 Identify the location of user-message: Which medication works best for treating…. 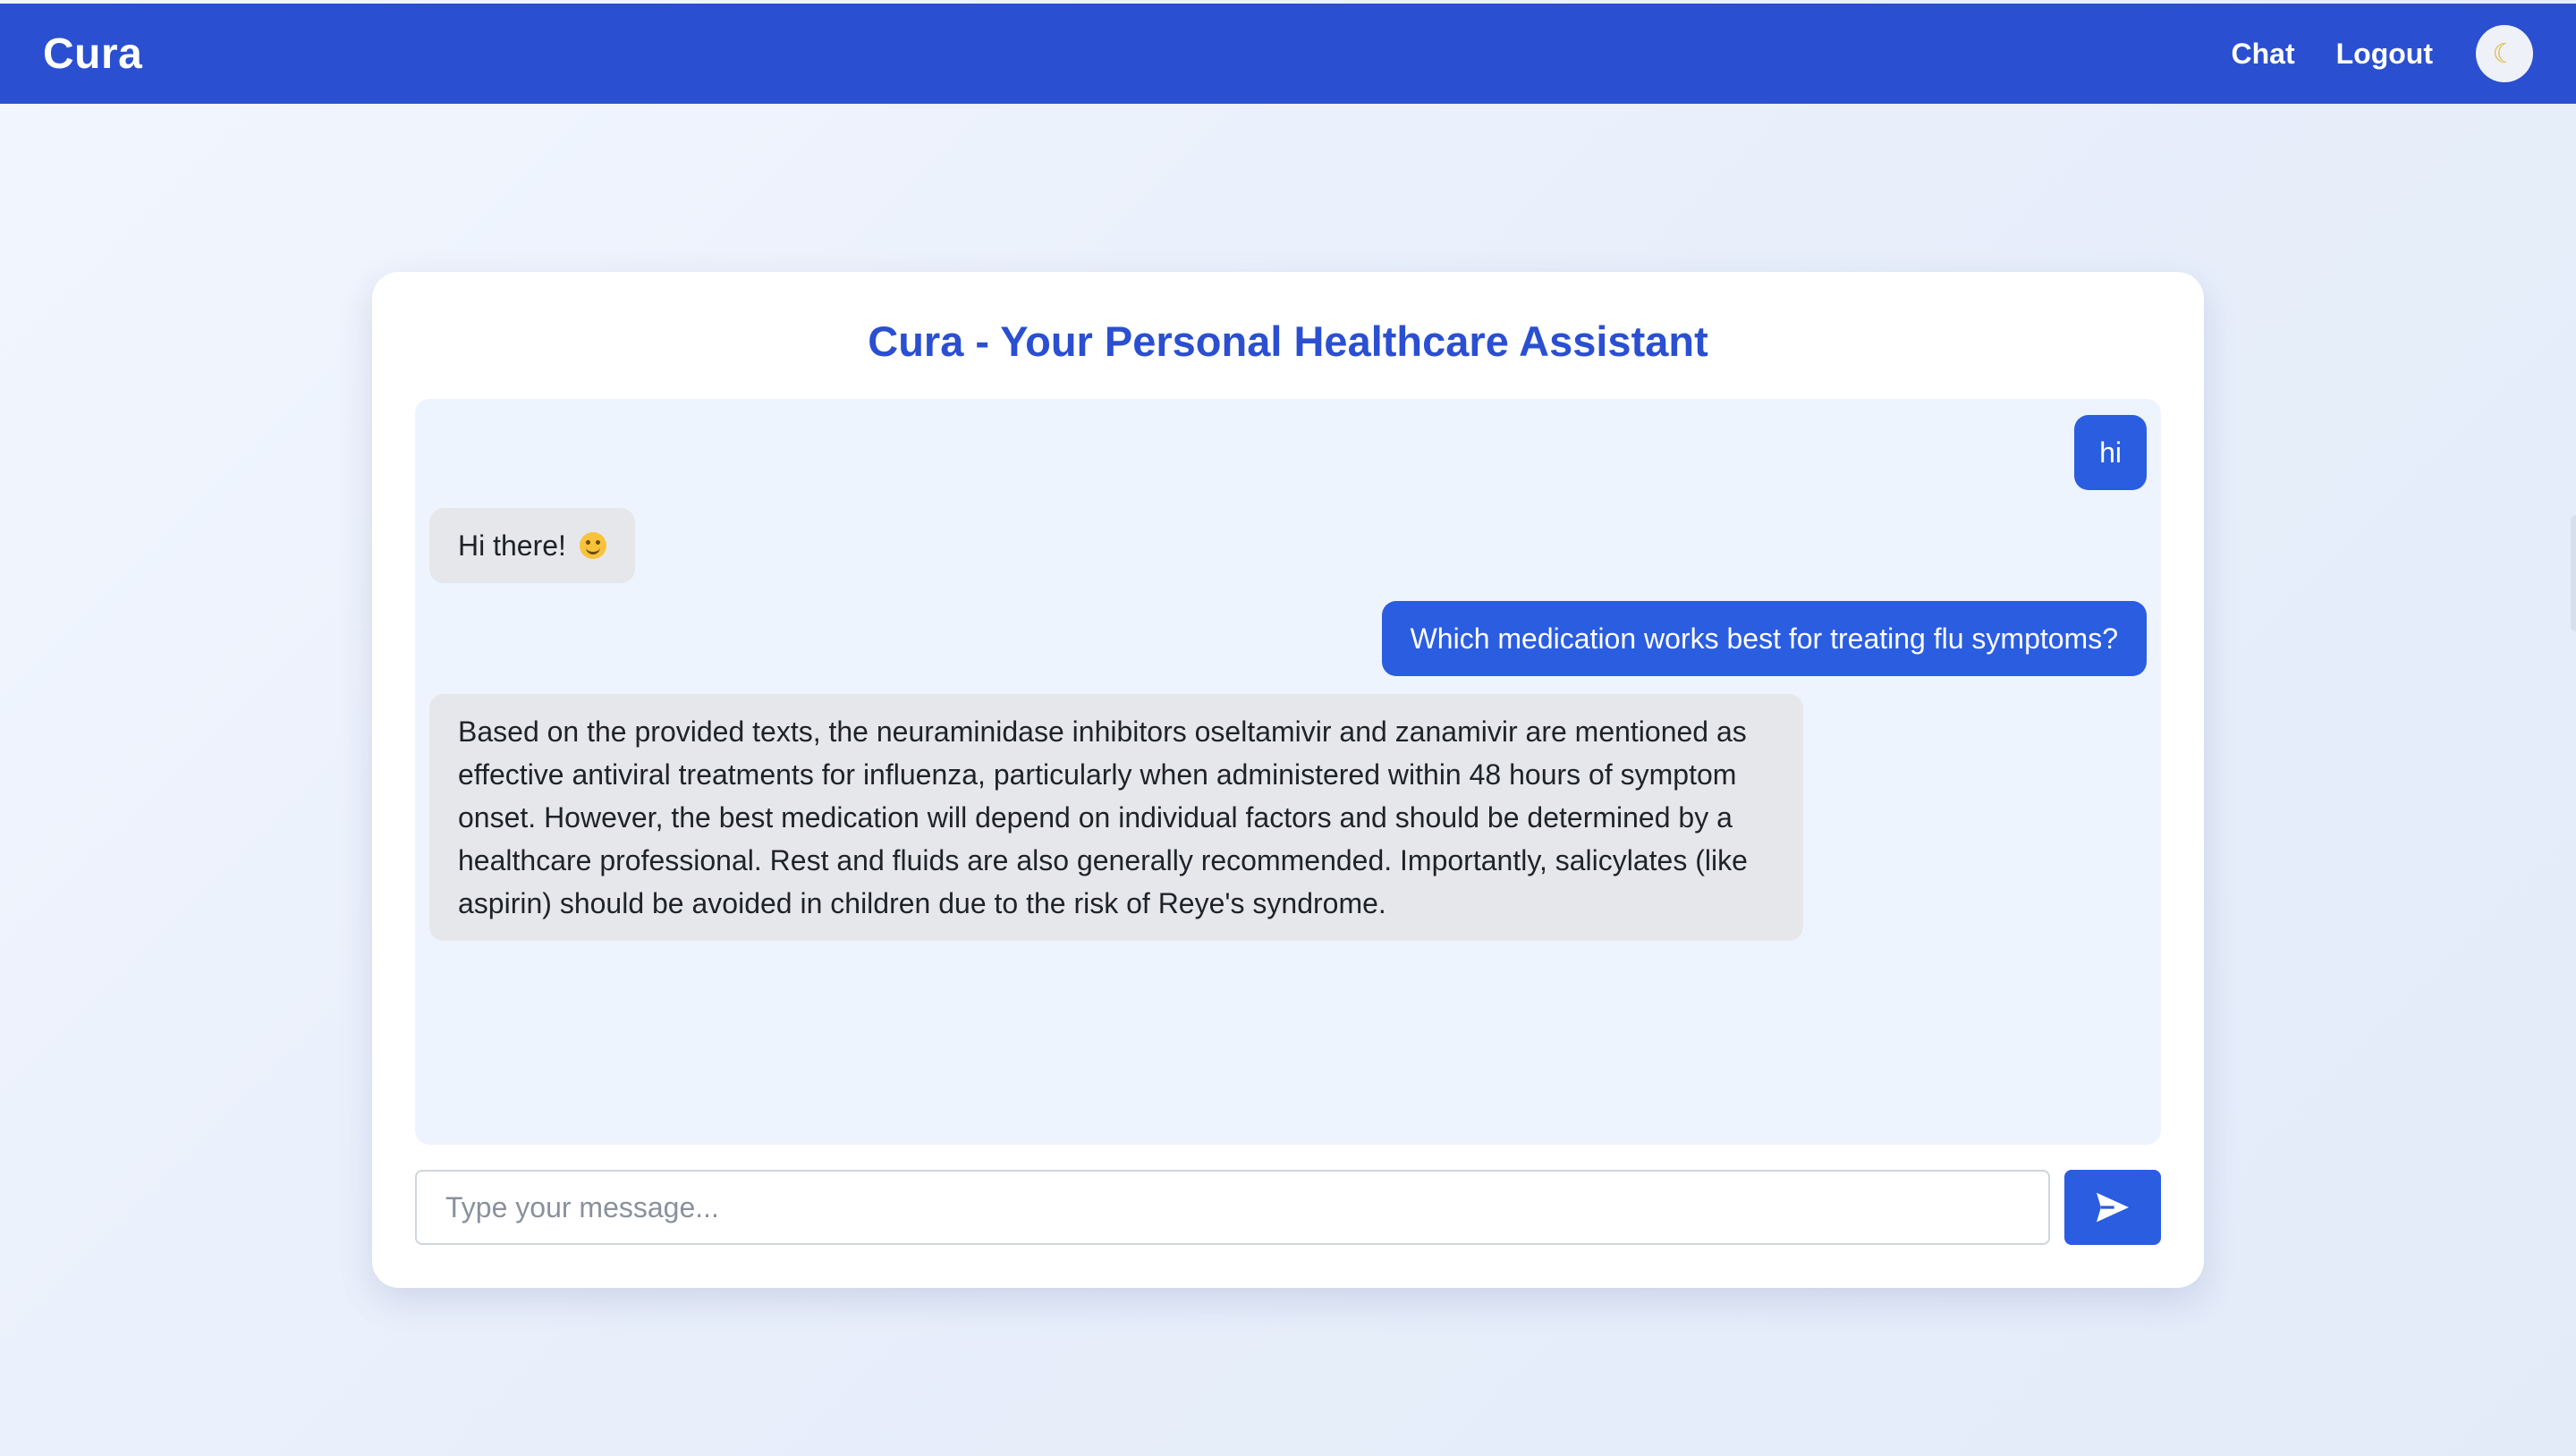
(1764, 638).